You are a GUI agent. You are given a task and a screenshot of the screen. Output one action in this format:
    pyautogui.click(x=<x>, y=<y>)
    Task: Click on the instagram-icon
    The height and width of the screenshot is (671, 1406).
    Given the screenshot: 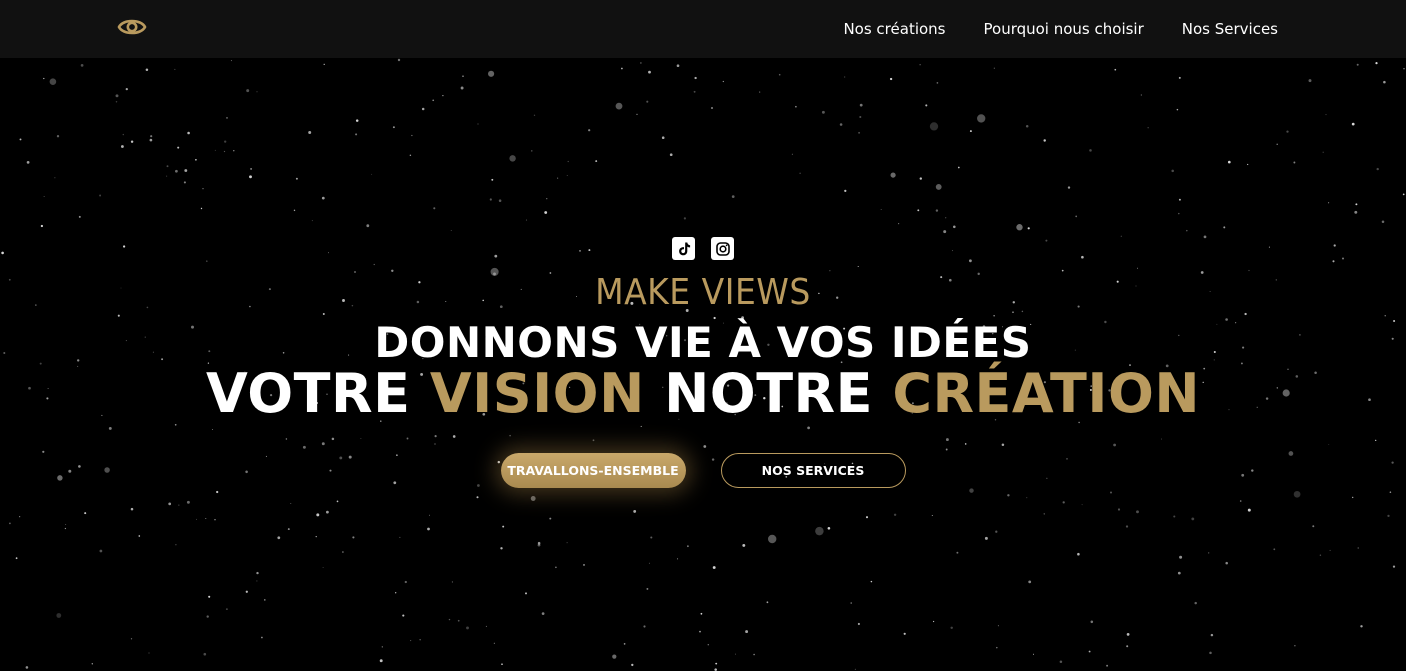 What is the action you would take?
    pyautogui.click(x=722, y=248)
    